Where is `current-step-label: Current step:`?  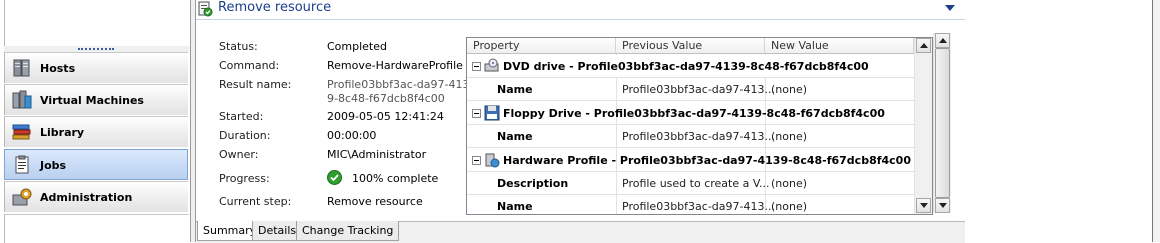
current-step-label: Current step: is located at coordinates (255, 201).